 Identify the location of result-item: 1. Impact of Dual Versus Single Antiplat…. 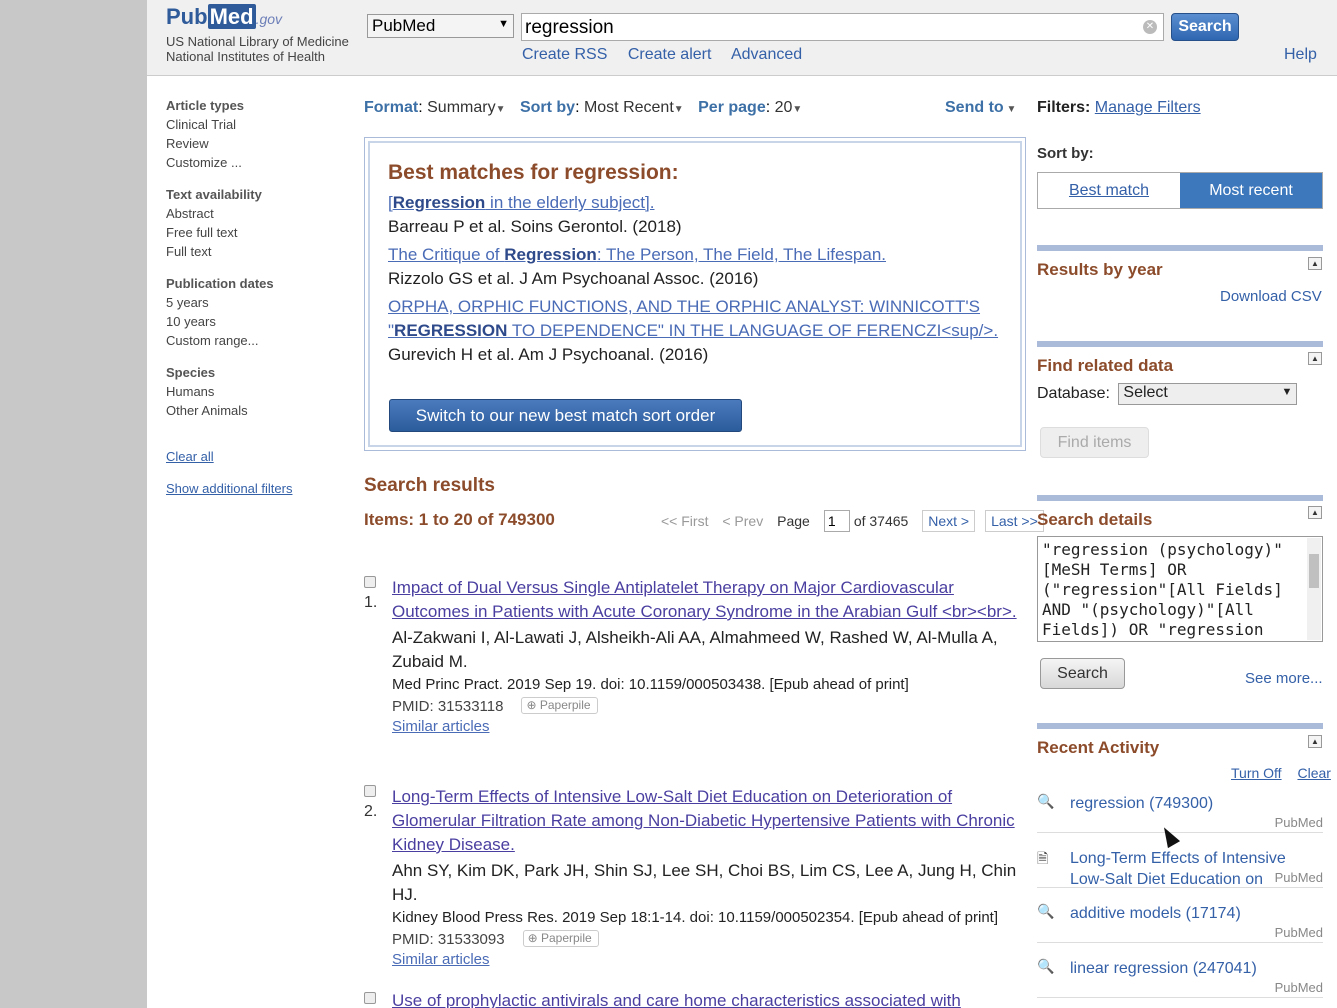
(695, 655).